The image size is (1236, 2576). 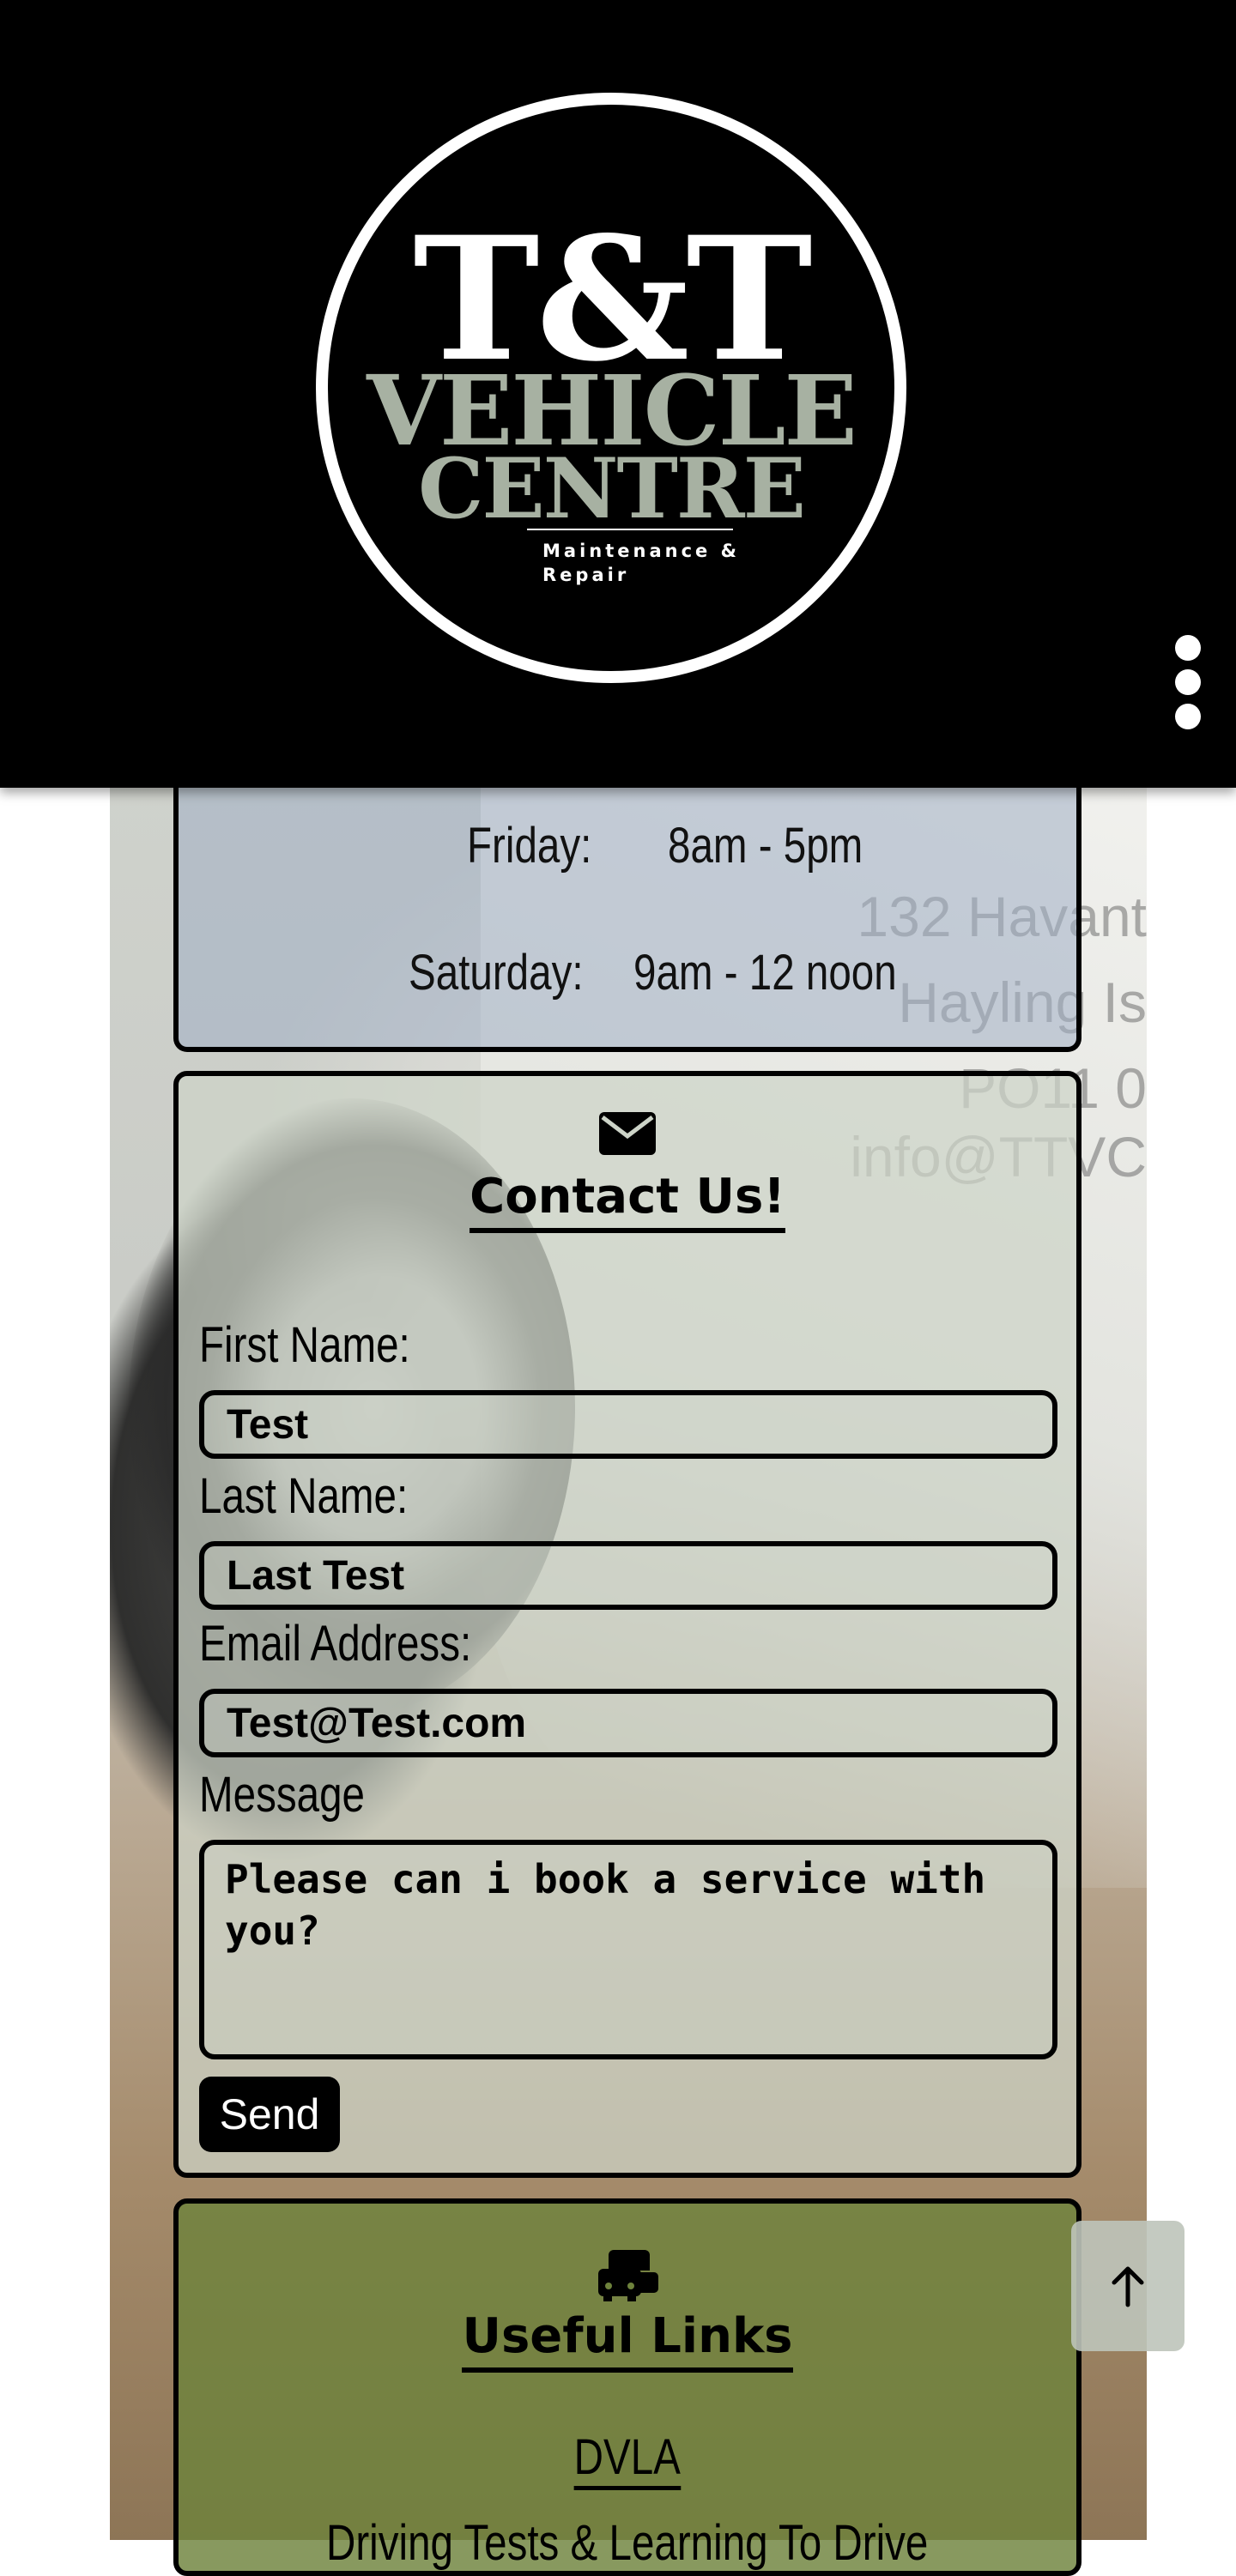 I want to click on last-name-input, so click(x=628, y=1575).